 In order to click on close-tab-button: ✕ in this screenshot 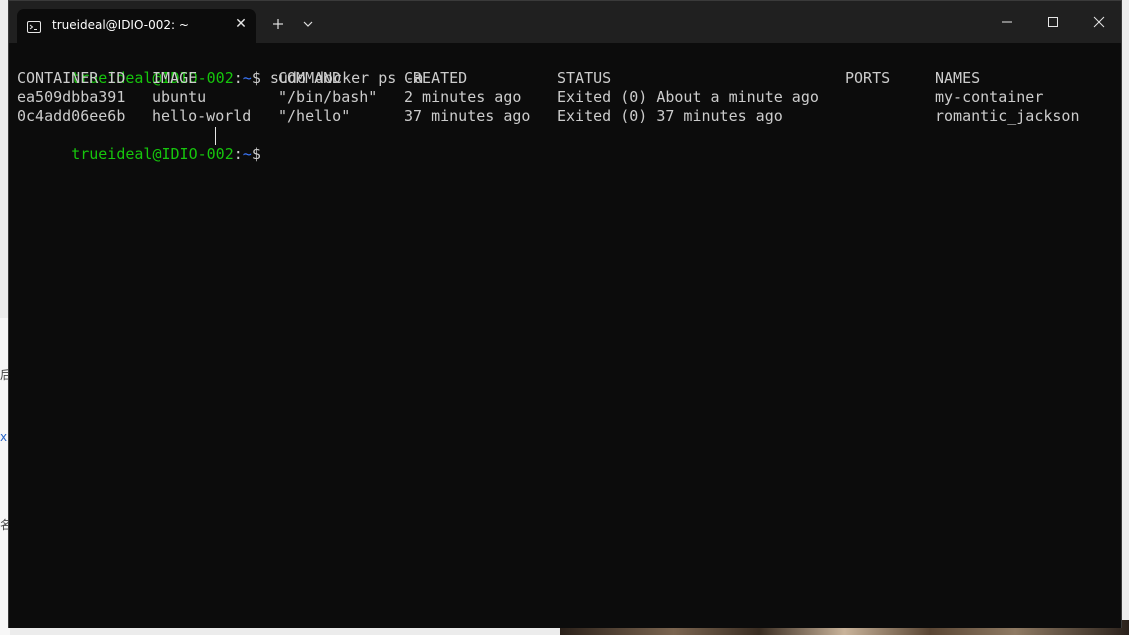, I will do `click(241, 24)`.